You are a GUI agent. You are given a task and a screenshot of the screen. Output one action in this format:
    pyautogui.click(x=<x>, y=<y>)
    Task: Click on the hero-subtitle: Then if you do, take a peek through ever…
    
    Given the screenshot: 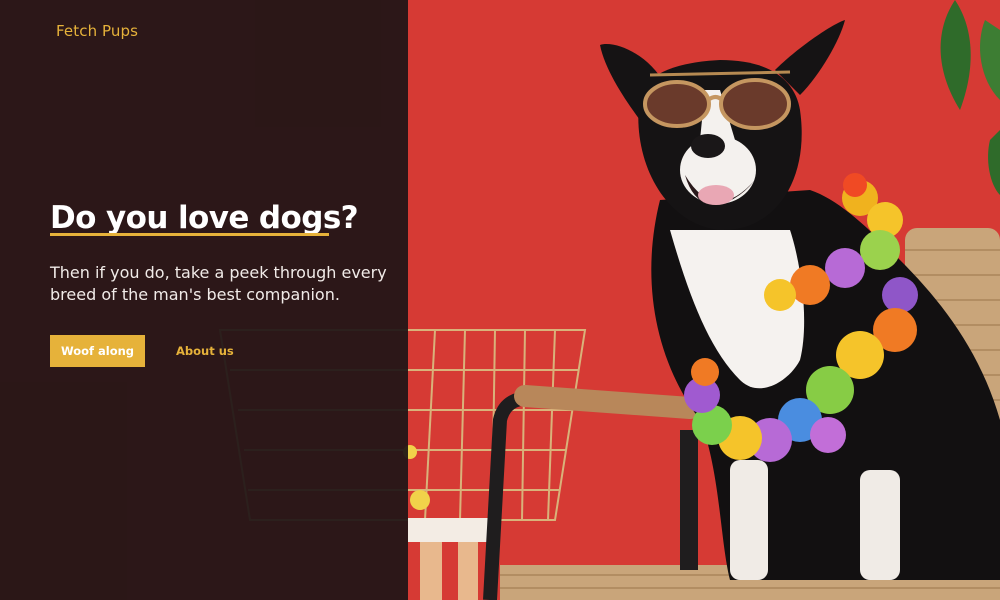 What is the action you would take?
    pyautogui.click(x=218, y=283)
    